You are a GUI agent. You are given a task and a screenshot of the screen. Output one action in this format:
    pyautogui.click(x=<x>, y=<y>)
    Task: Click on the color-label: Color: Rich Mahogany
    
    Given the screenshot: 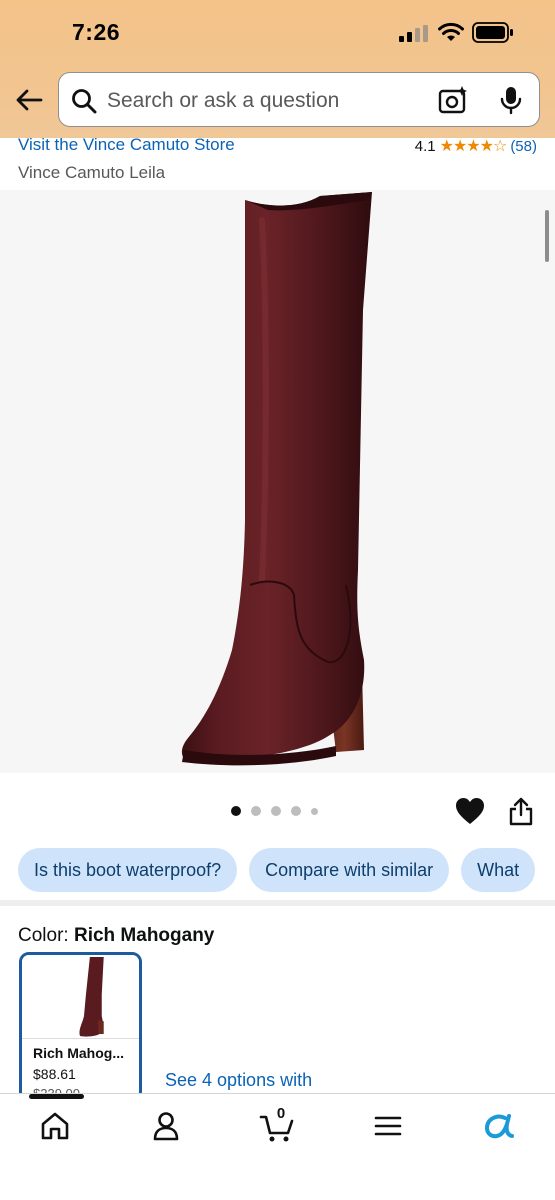 What is the action you would take?
    pyautogui.click(x=116, y=936)
    